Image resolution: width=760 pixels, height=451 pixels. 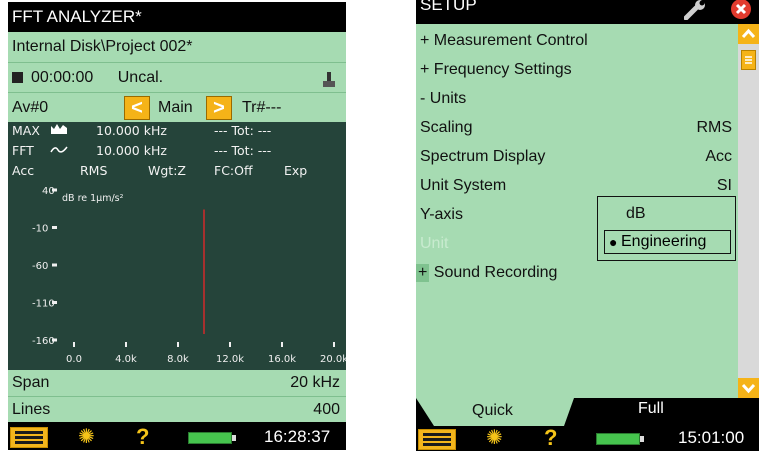 What do you see at coordinates (177, 132) in the screenshot?
I see `max-readout: MAX 10.000 kHz --- Tot: ---` at bounding box center [177, 132].